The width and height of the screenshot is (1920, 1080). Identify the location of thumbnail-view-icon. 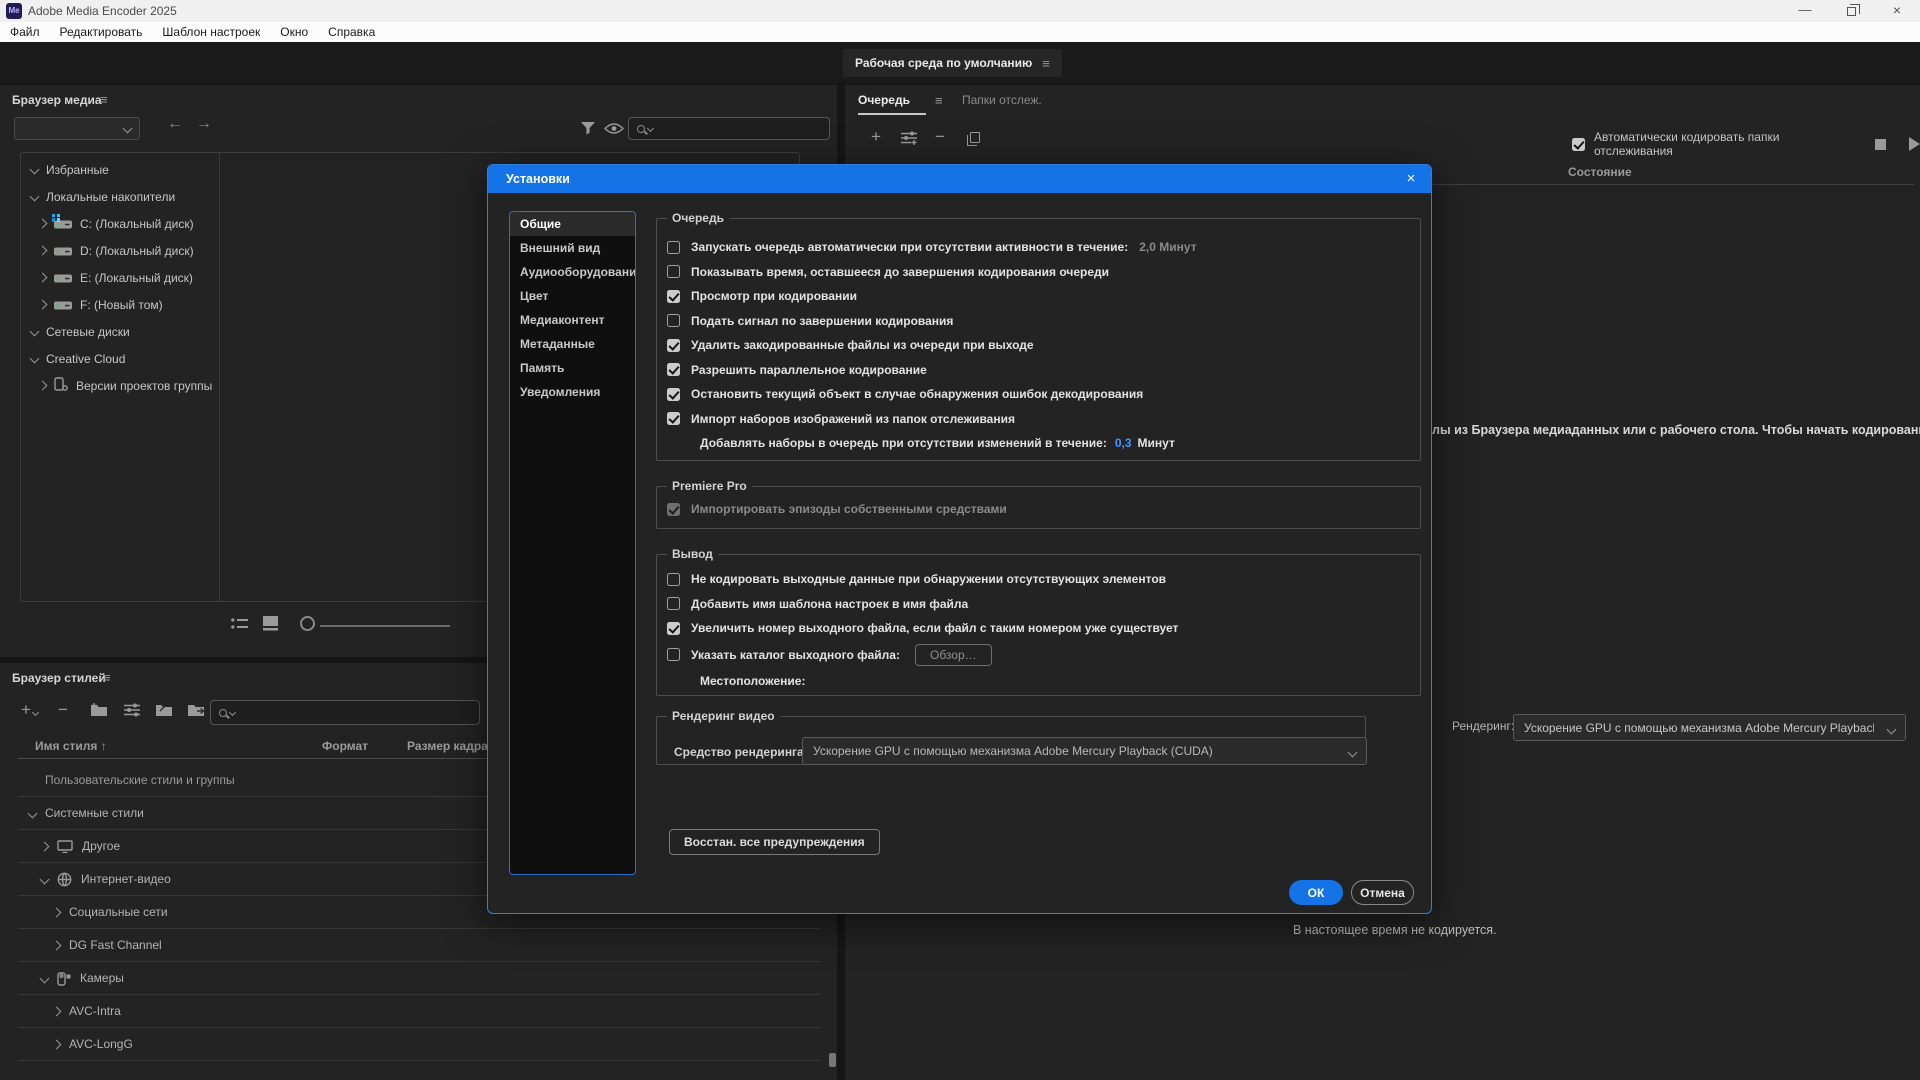
(270, 623).